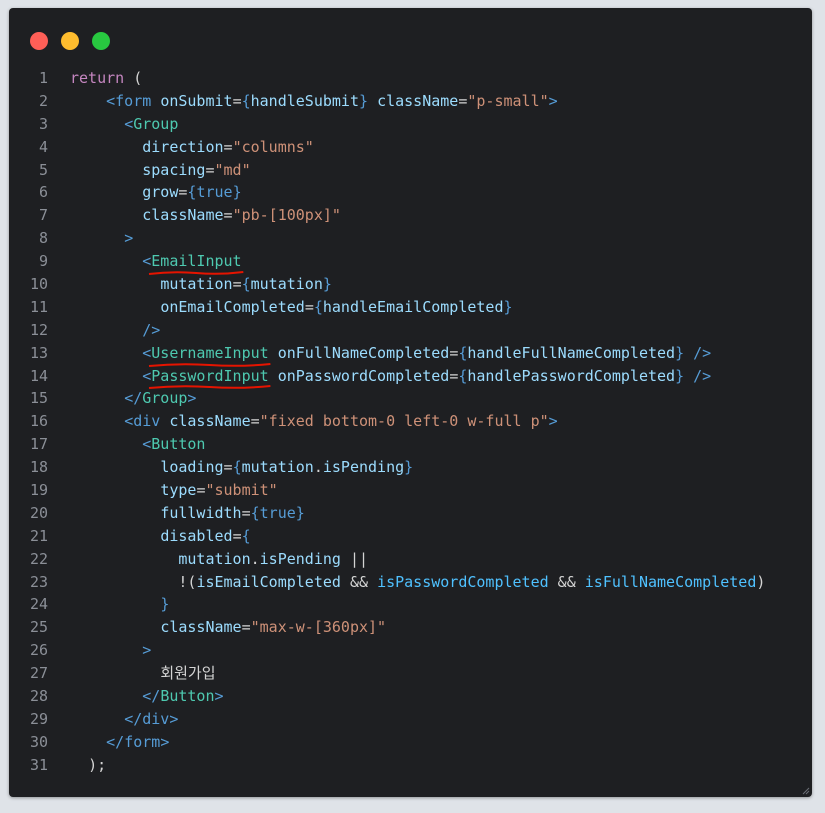 The width and height of the screenshot is (825, 813). Describe the element at coordinates (363, 375) in the screenshot. I see `code-token: onPasswordCompleted` at that location.